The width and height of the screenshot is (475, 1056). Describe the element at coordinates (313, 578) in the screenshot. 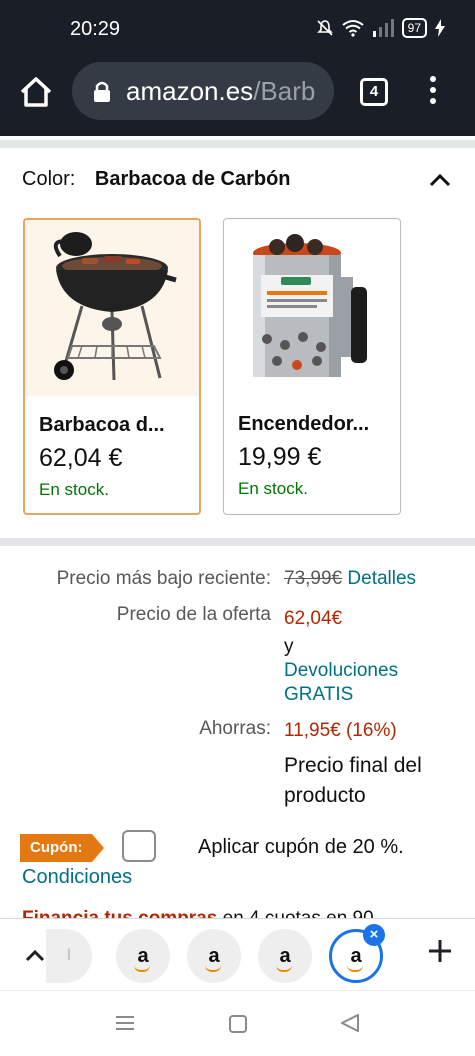

I see `recent-low-price: 73,99€` at that location.